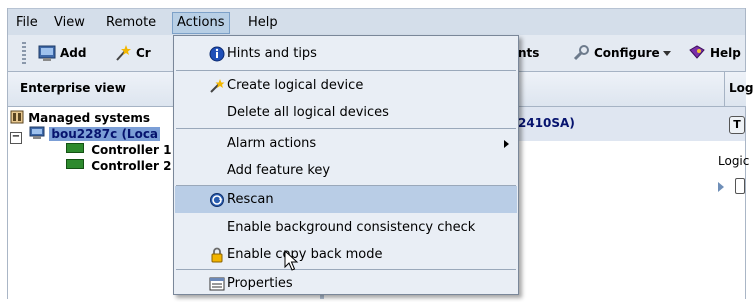 Image resolution: width=753 pixels, height=302 pixels. I want to click on add-button: Add, so click(73, 53).